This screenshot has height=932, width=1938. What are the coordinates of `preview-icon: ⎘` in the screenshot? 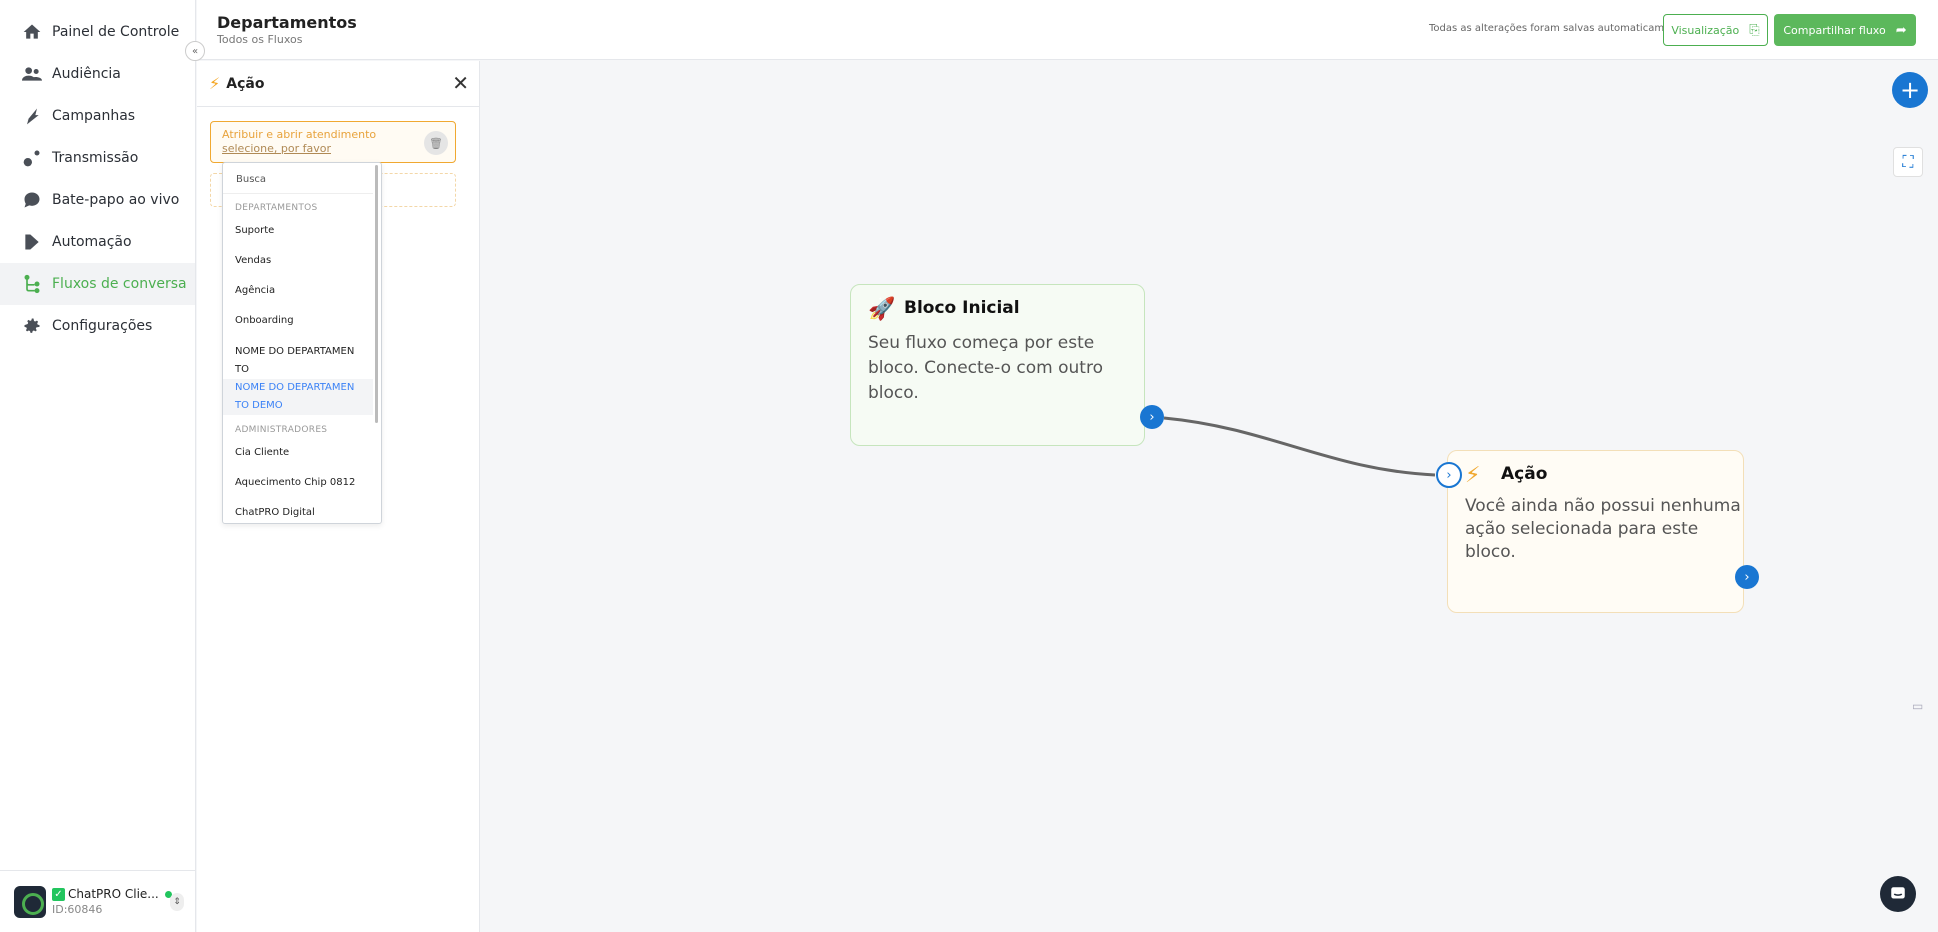 It's located at (1754, 30).